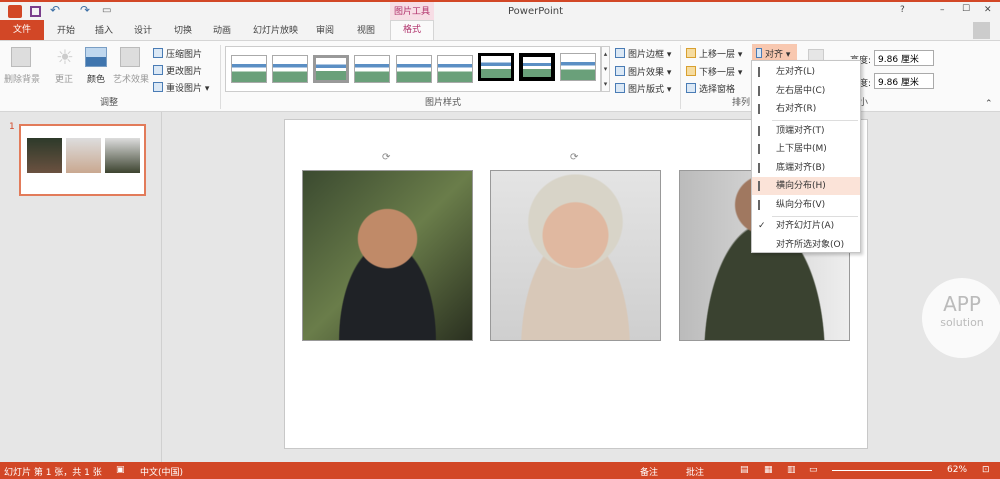  I want to click on tab-format: 格式, so click(412, 30).